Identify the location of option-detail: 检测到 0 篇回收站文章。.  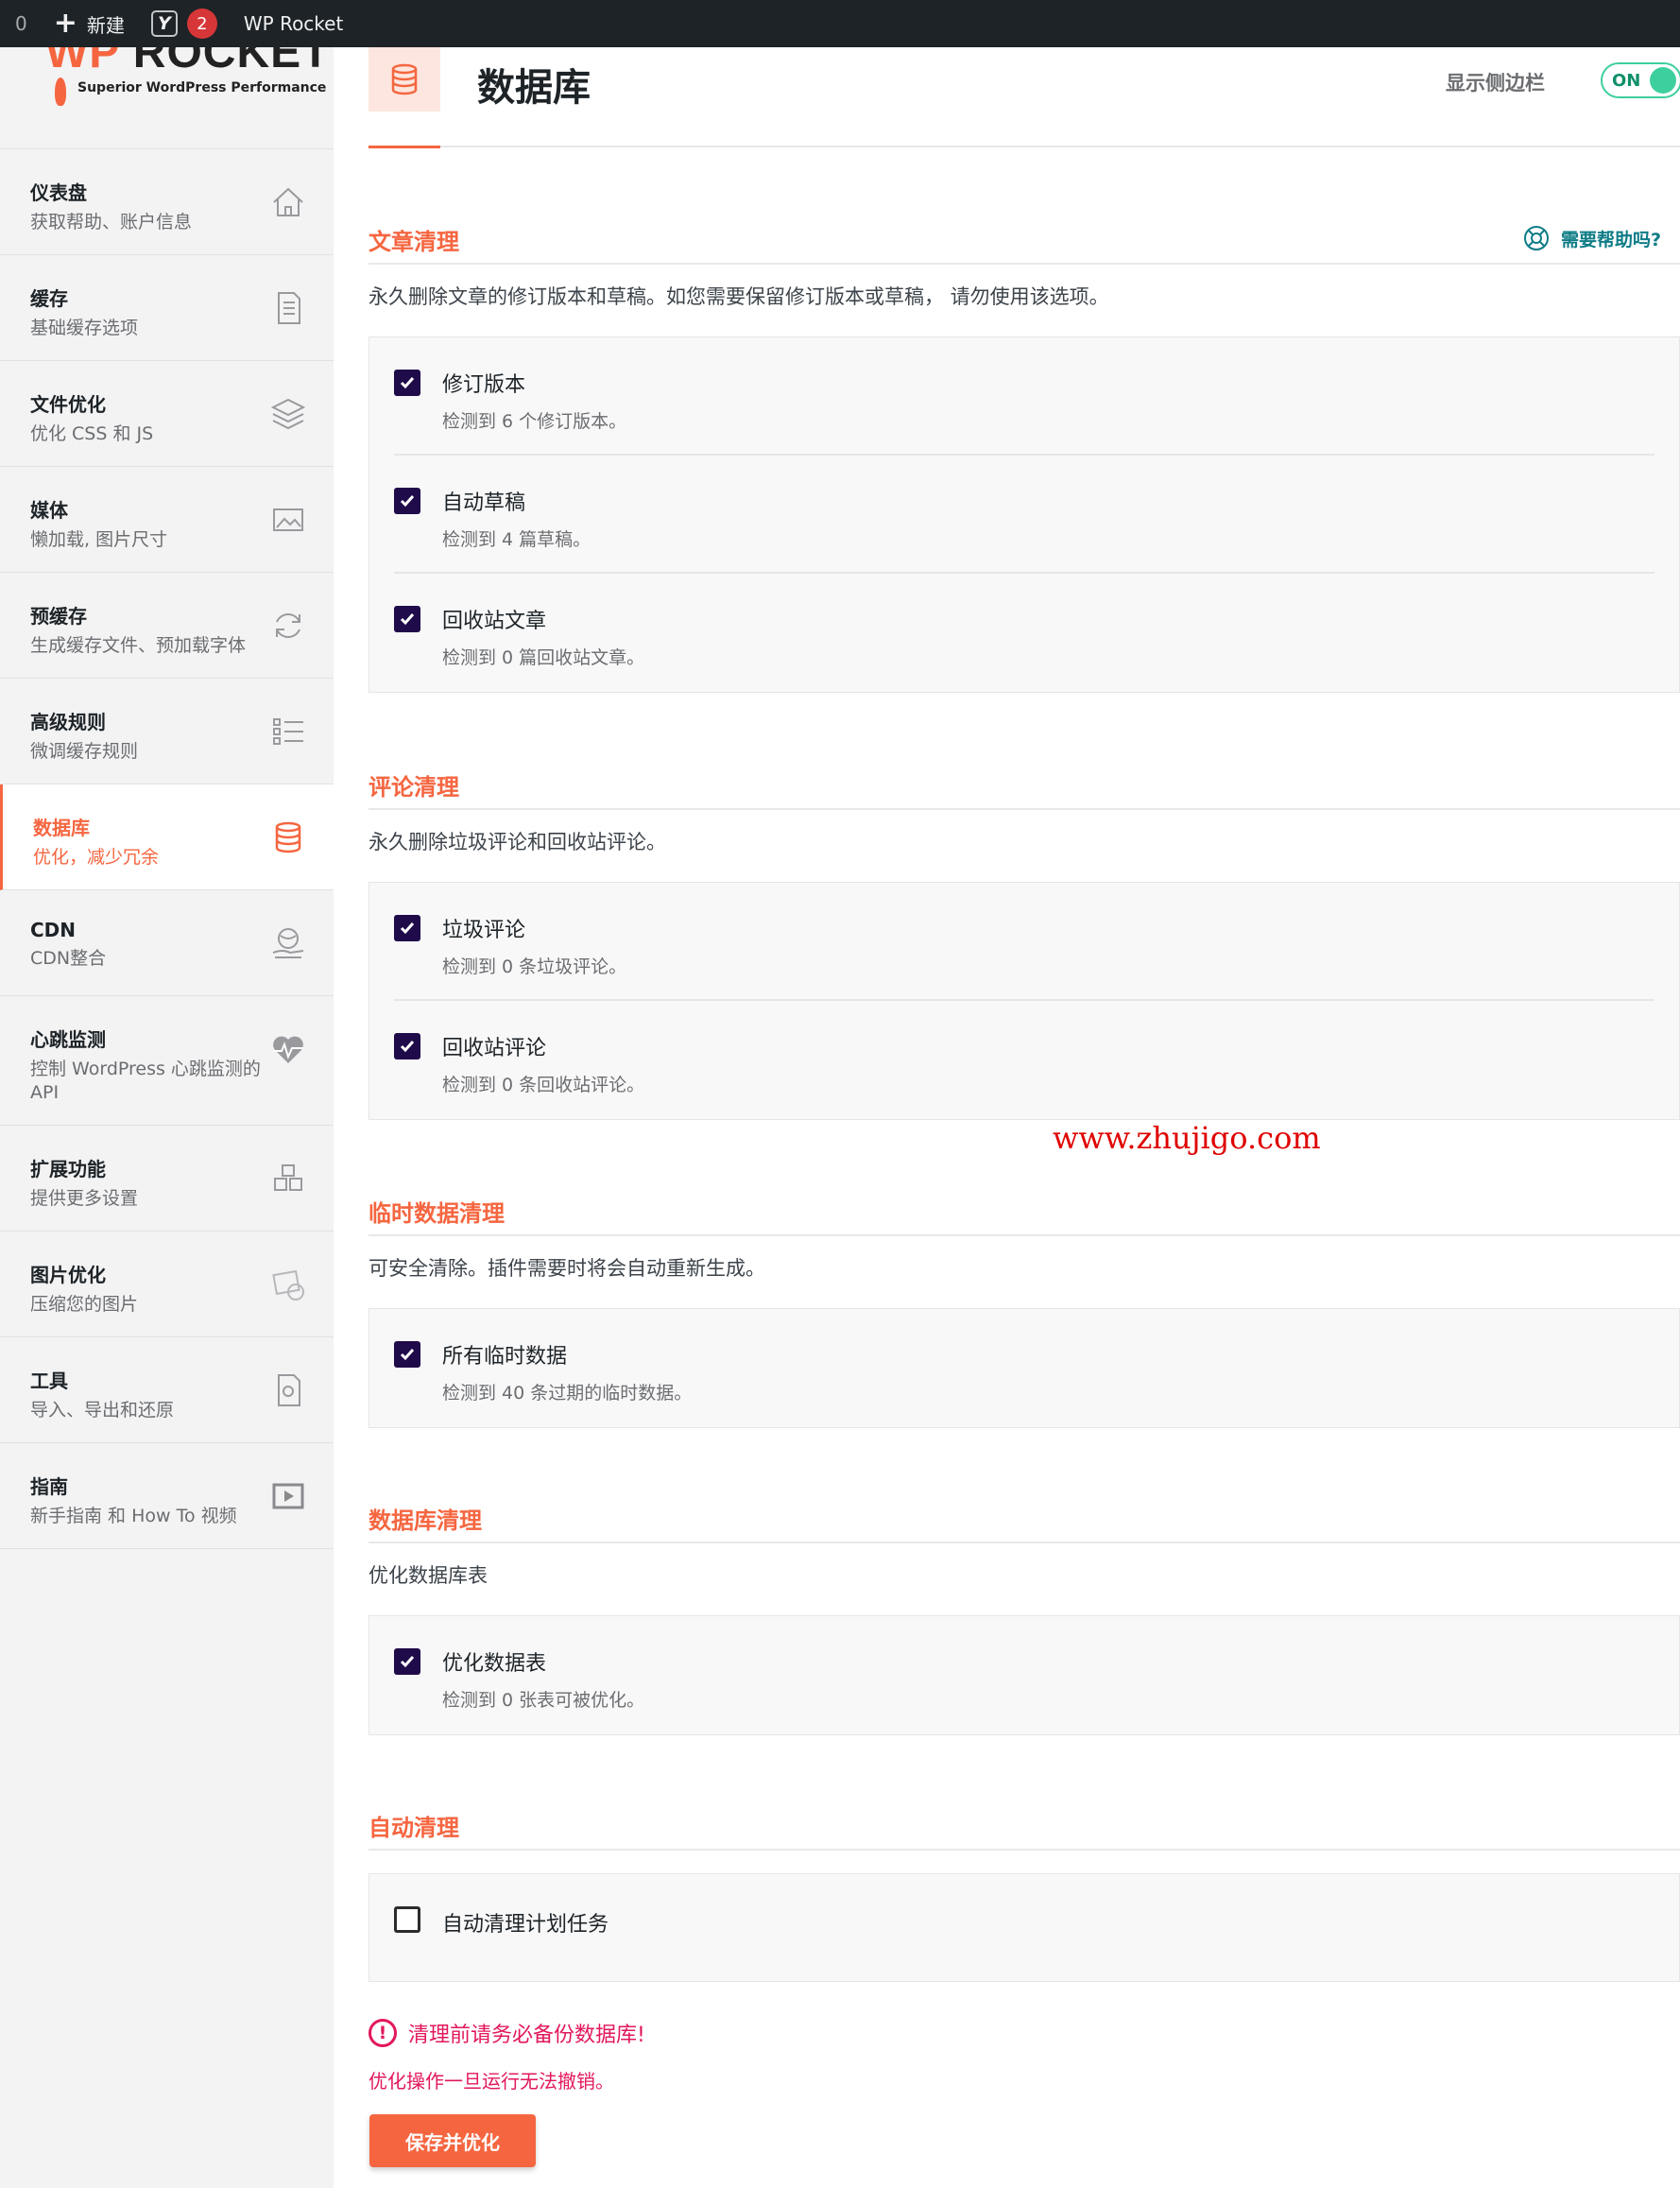
(543, 658).